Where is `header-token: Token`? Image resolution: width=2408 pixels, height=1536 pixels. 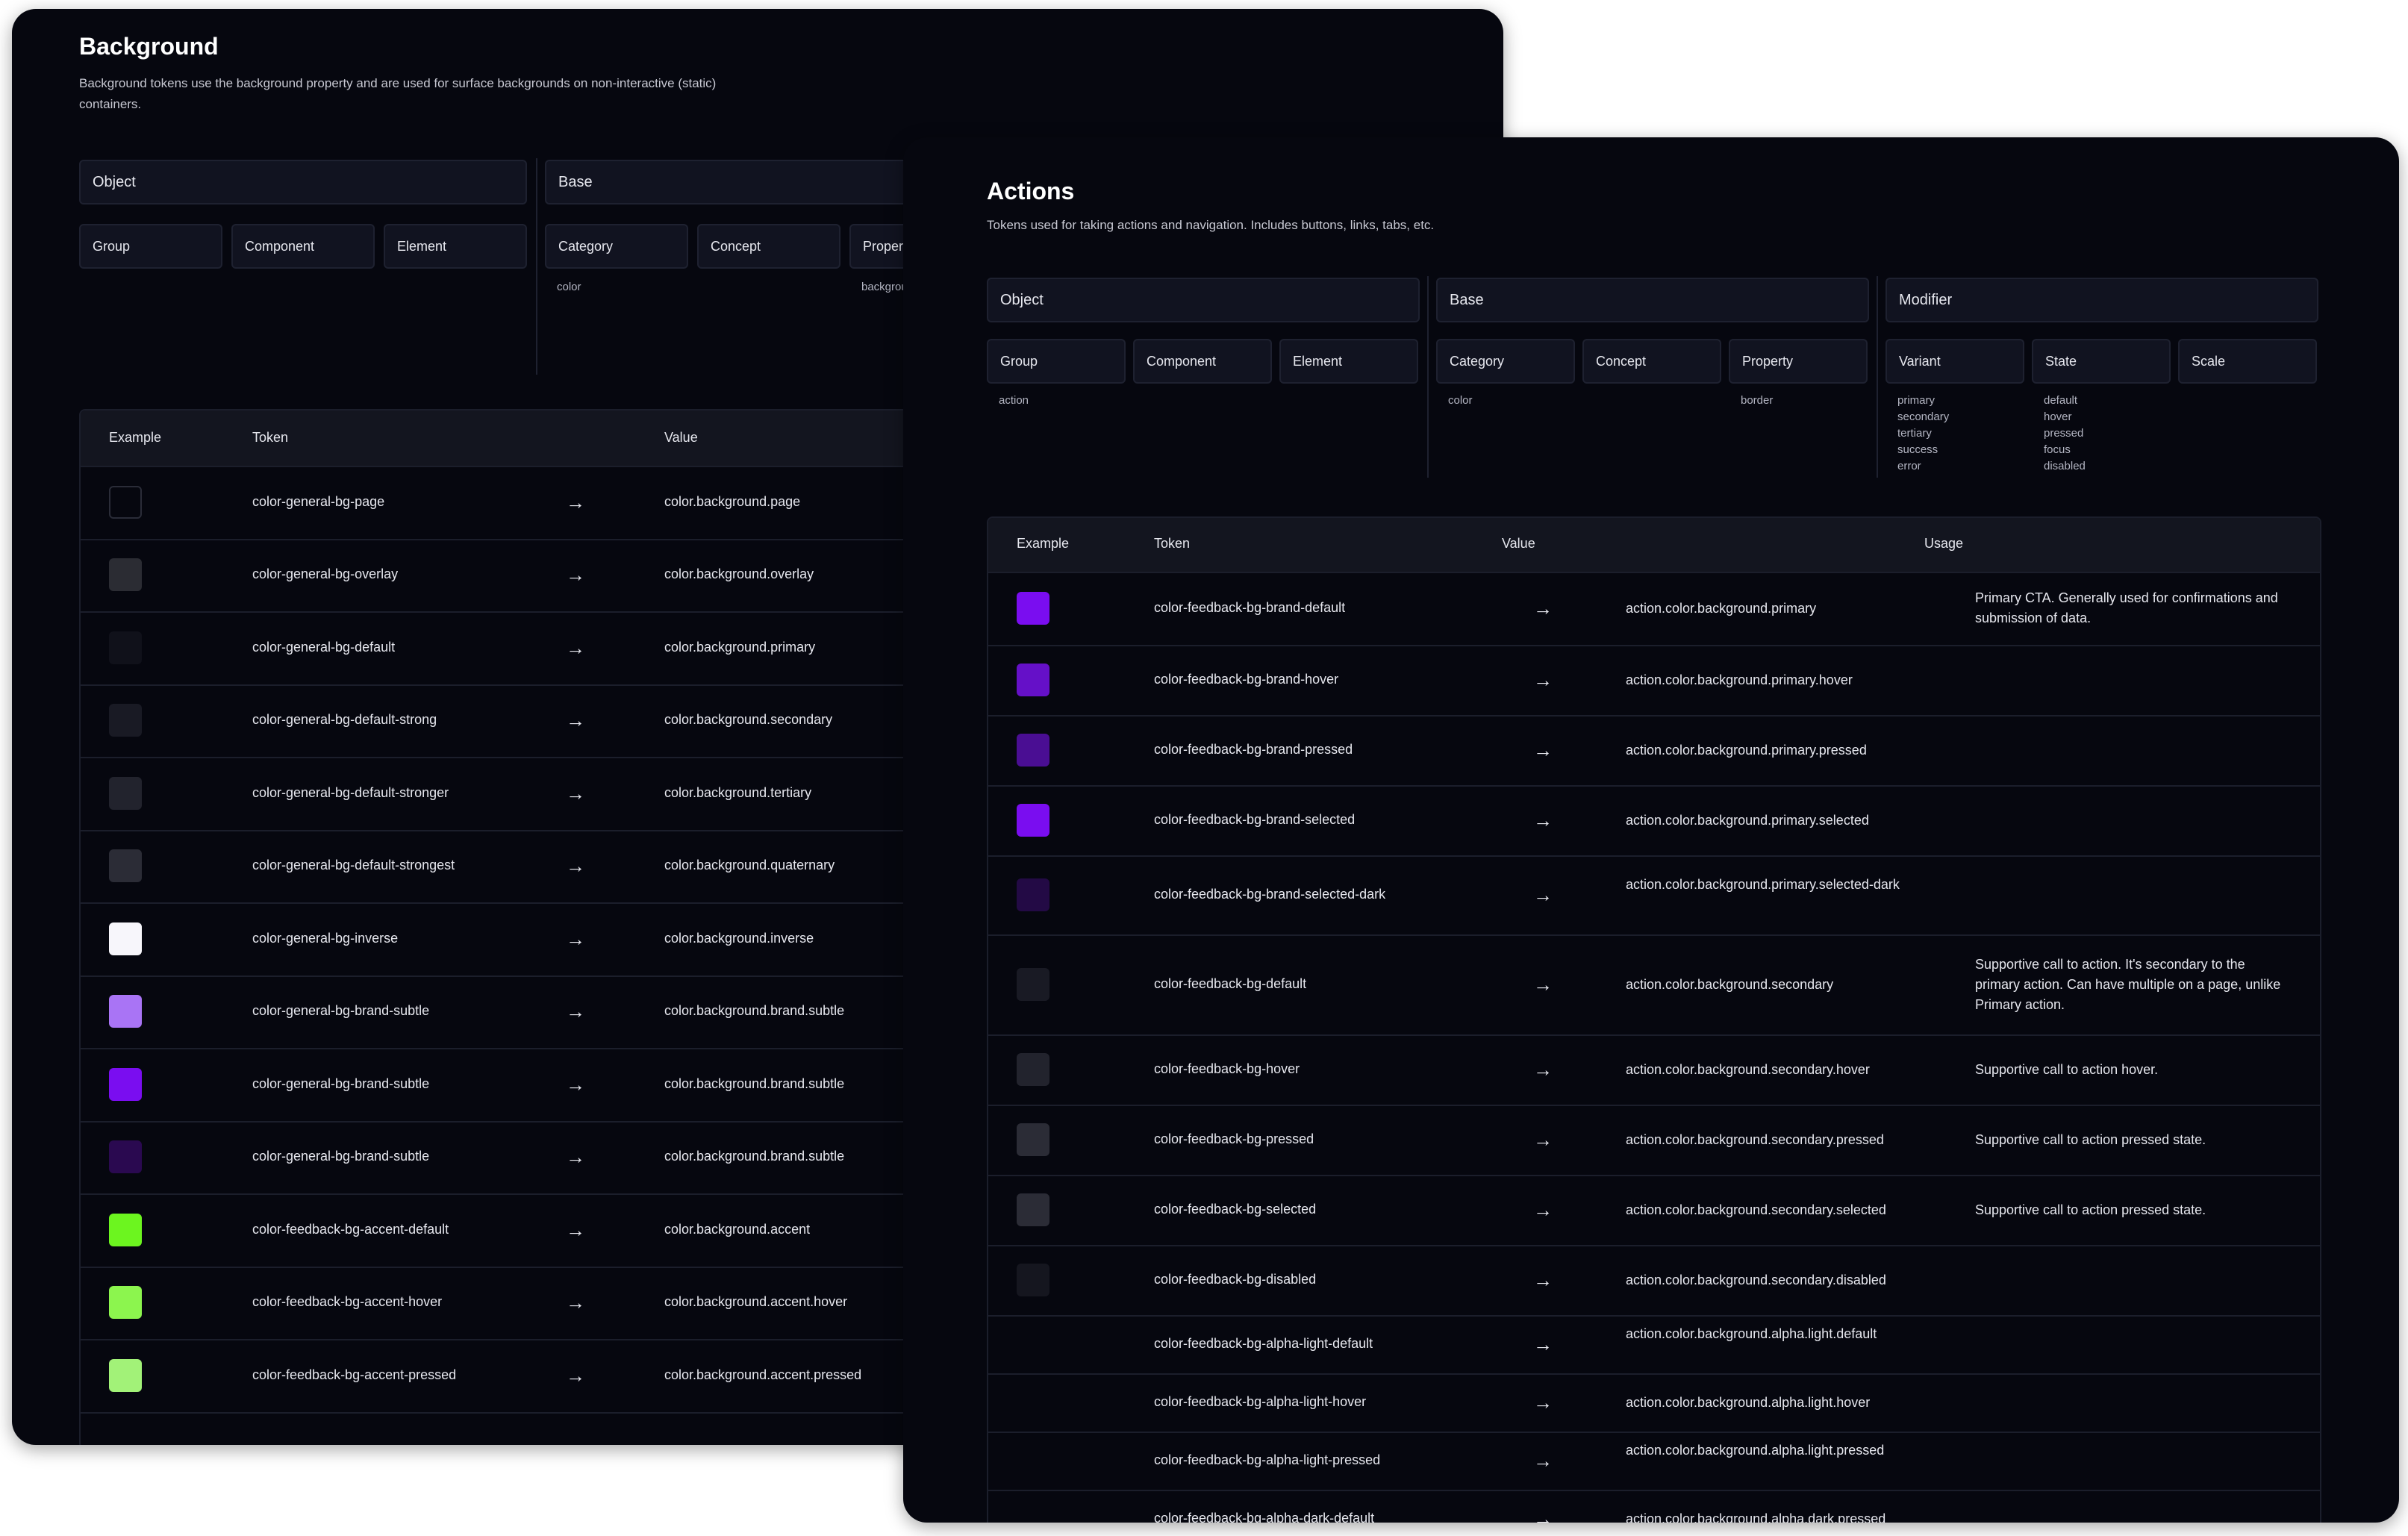 header-token: Token is located at coordinates (1172, 543).